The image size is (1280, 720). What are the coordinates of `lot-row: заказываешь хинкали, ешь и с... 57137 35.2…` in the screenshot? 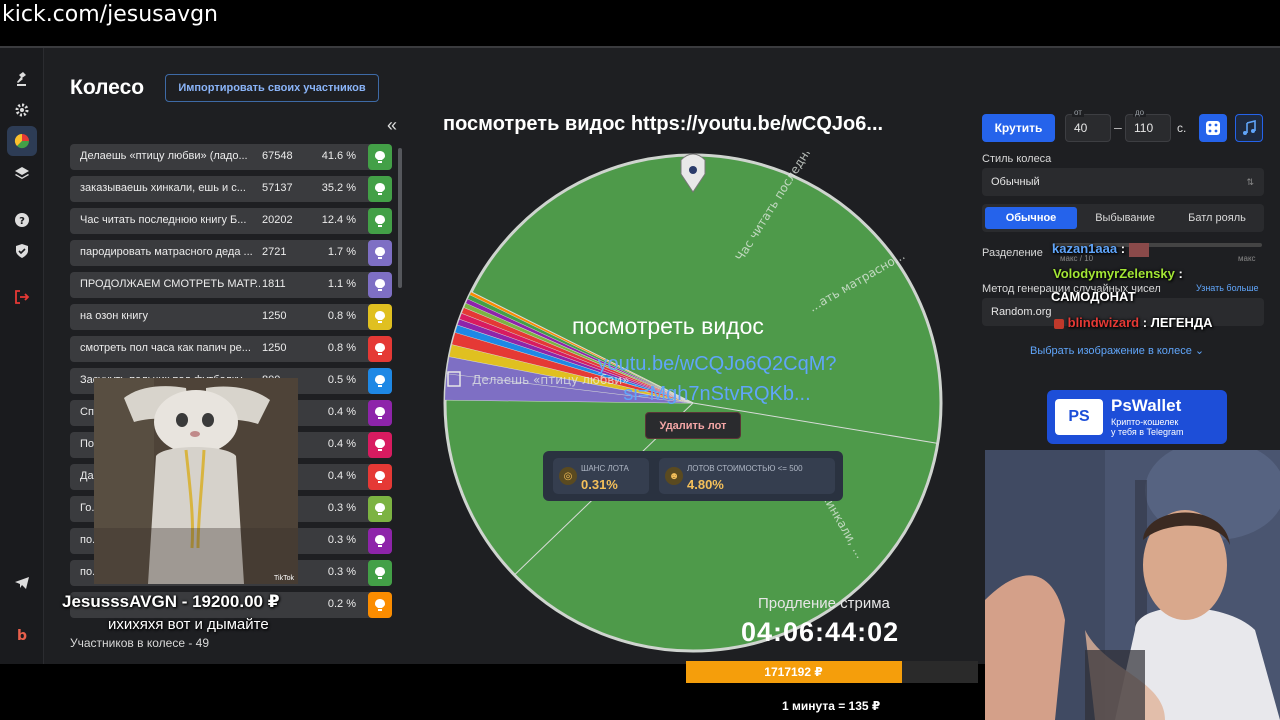 It's located at (231, 189).